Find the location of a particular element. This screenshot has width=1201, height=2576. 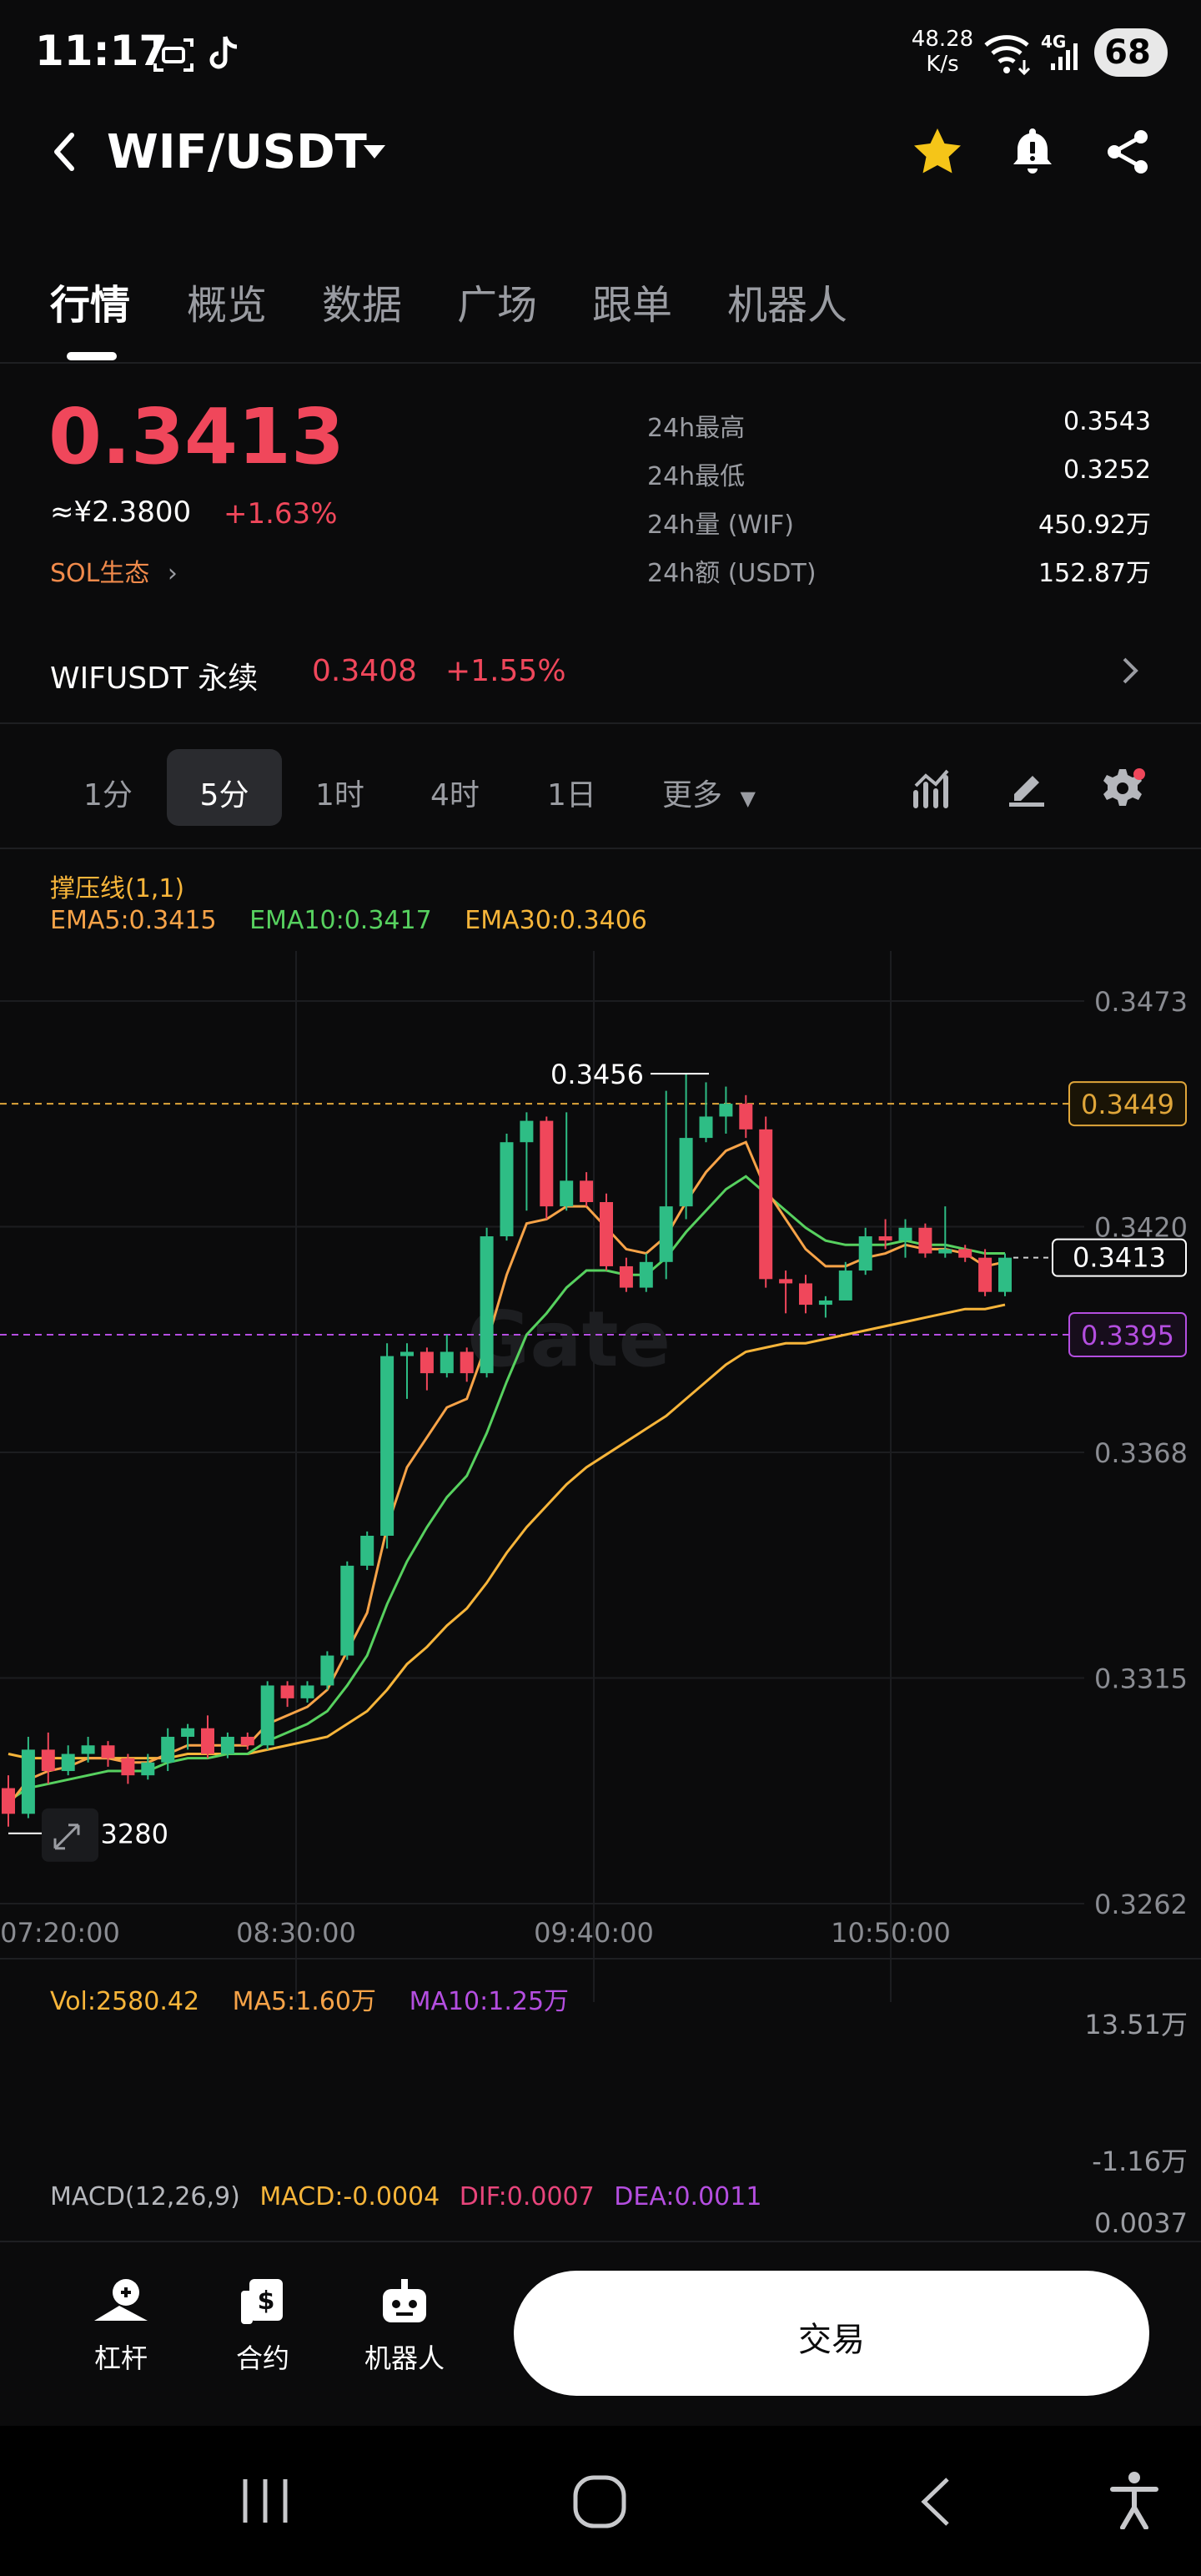

stat-label: 24h量 (WIF) is located at coordinates (721, 525).